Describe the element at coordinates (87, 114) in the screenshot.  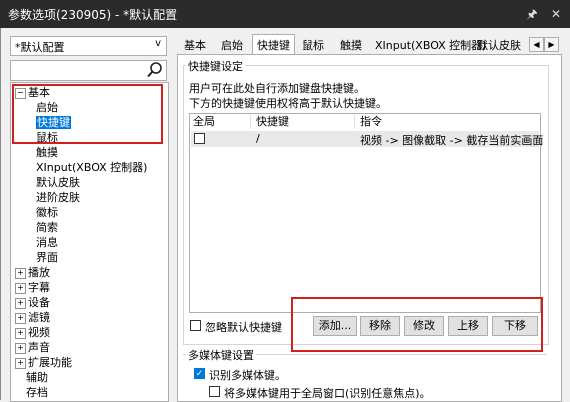
I see `highlight-box-tree` at that location.